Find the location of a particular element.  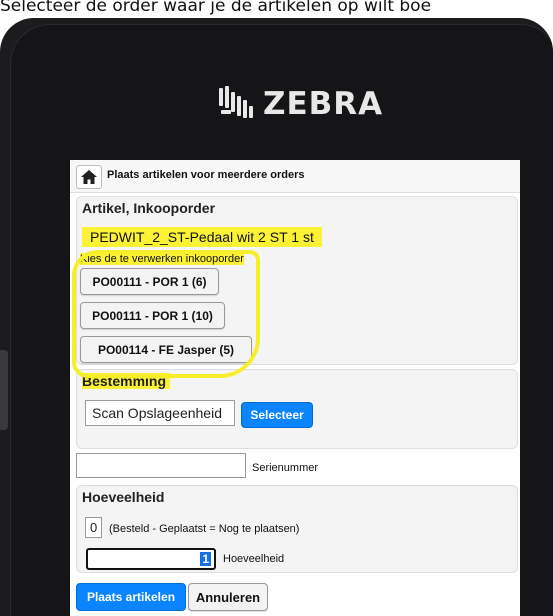

page-title: Plaats artikelen voor meerdere orders is located at coordinates (206, 175).